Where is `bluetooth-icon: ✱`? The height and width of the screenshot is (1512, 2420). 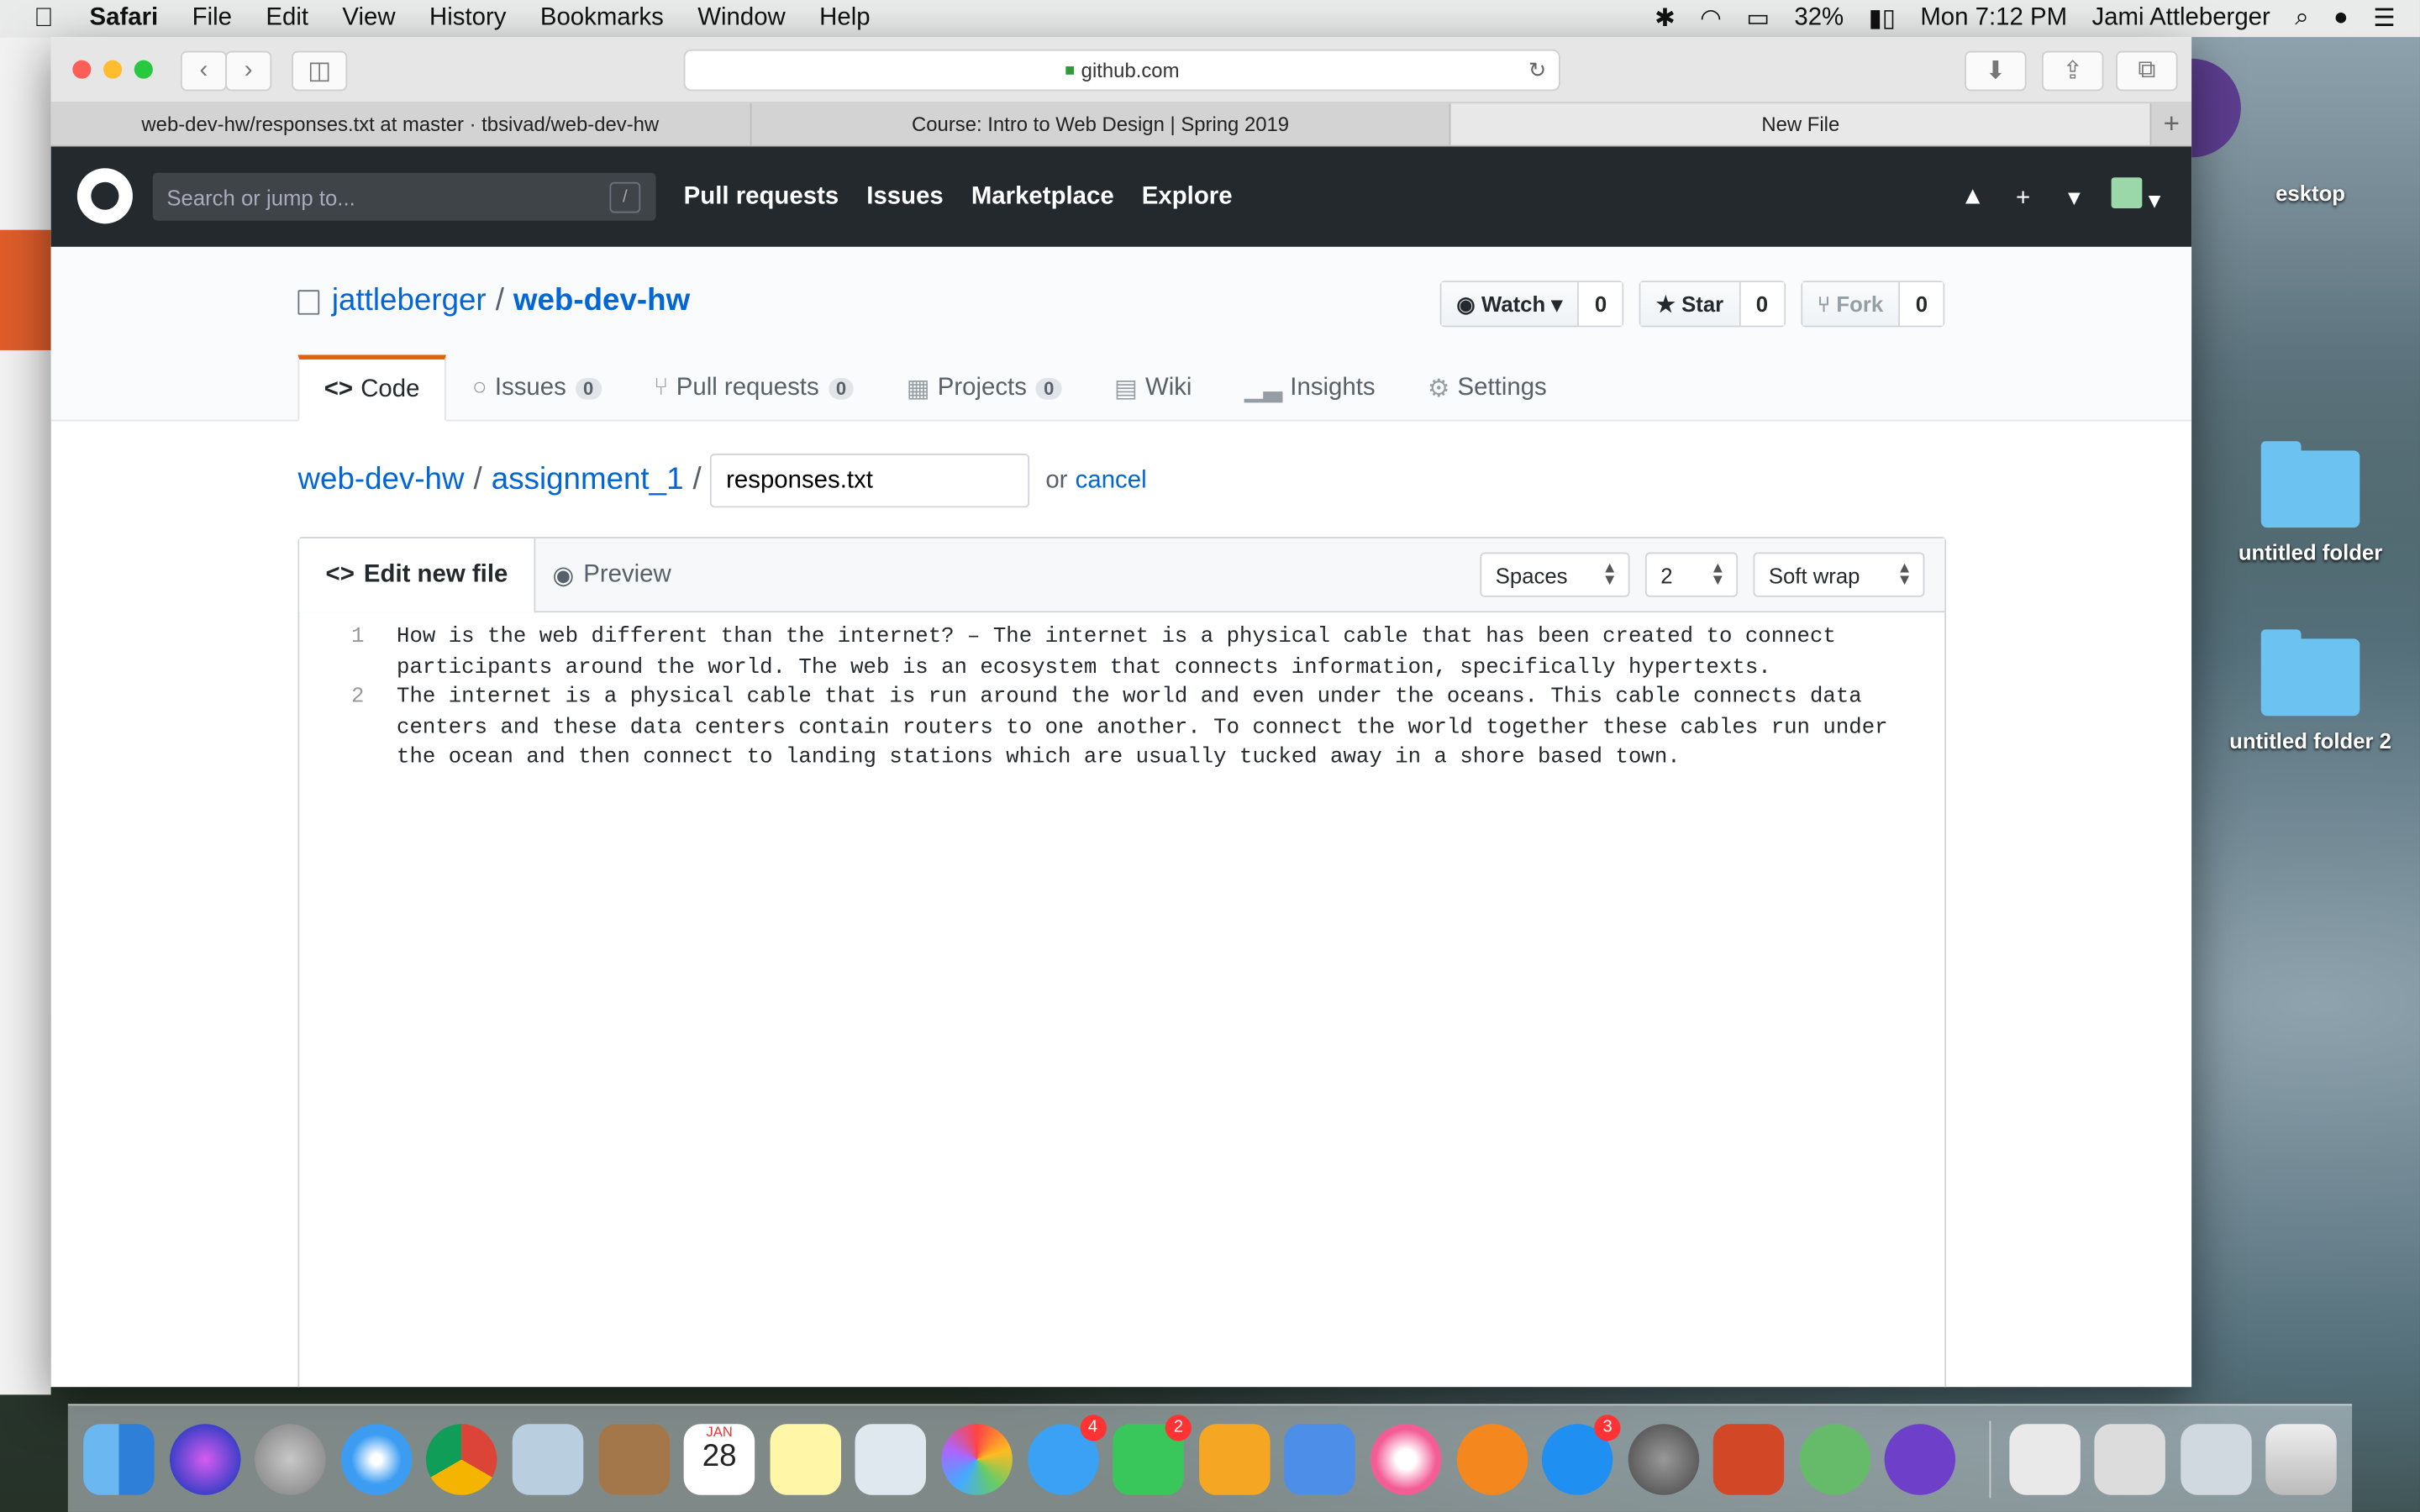
bluetooth-icon: ✱ is located at coordinates (1665, 18).